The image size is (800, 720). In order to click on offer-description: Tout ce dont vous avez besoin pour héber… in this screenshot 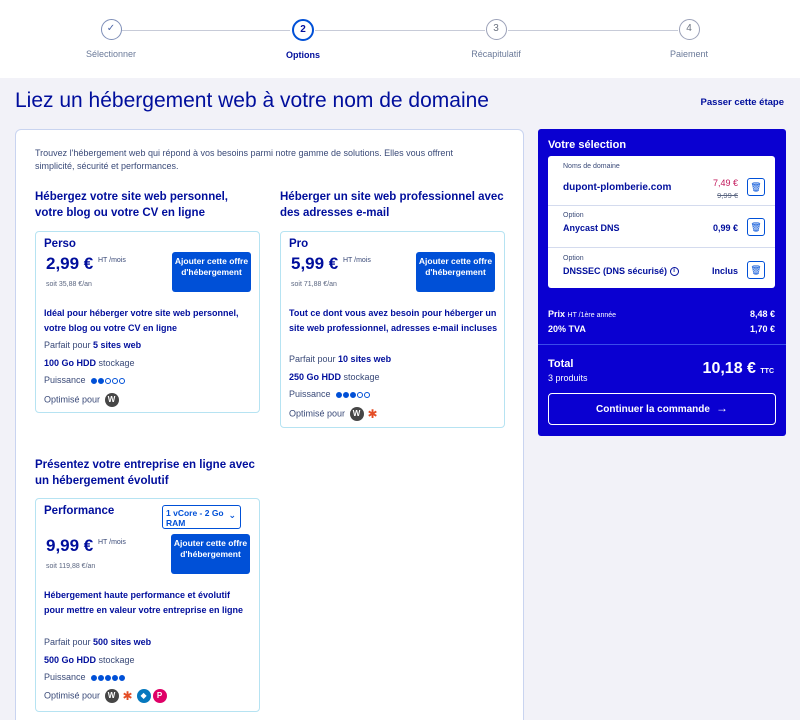, I will do `click(393, 320)`.